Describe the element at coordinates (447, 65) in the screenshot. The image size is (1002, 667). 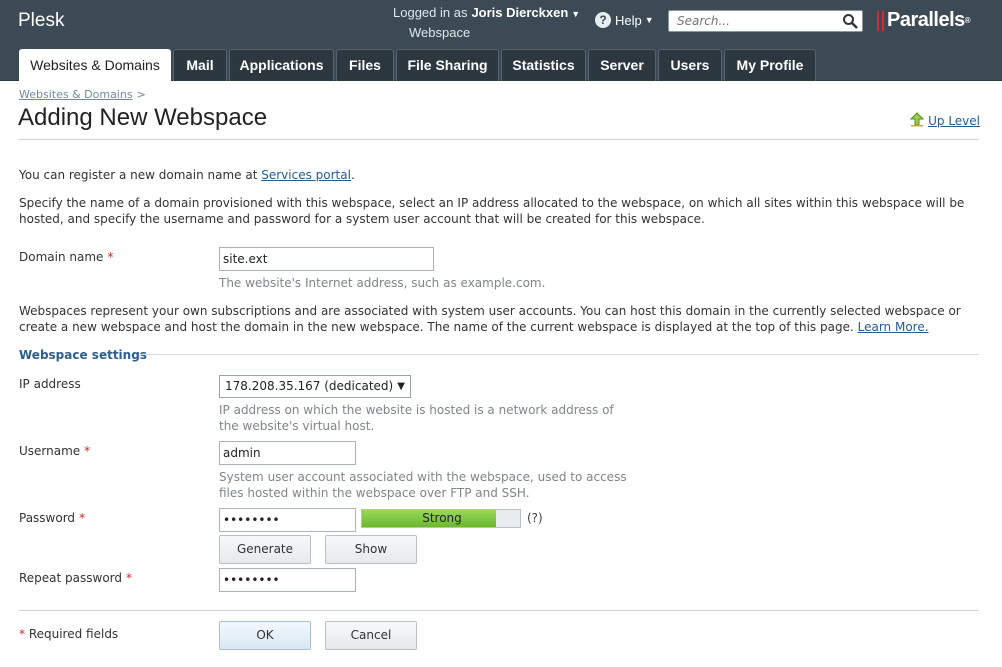
I see `tab-file-sharing: File Sharing` at that location.